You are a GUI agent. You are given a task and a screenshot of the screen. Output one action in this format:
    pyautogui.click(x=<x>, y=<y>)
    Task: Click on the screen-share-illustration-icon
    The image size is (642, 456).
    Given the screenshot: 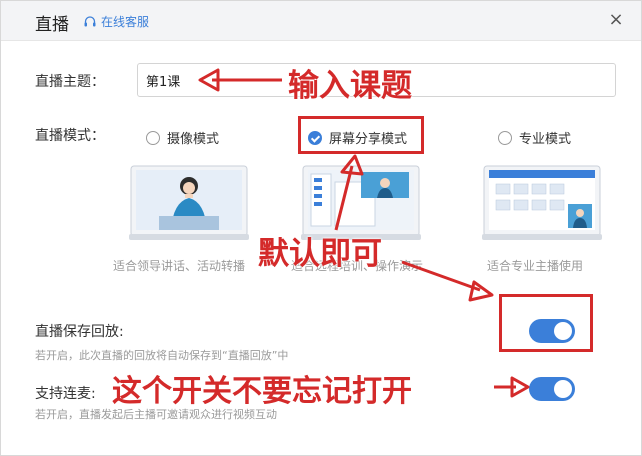 What is the action you would take?
    pyautogui.click(x=361, y=202)
    